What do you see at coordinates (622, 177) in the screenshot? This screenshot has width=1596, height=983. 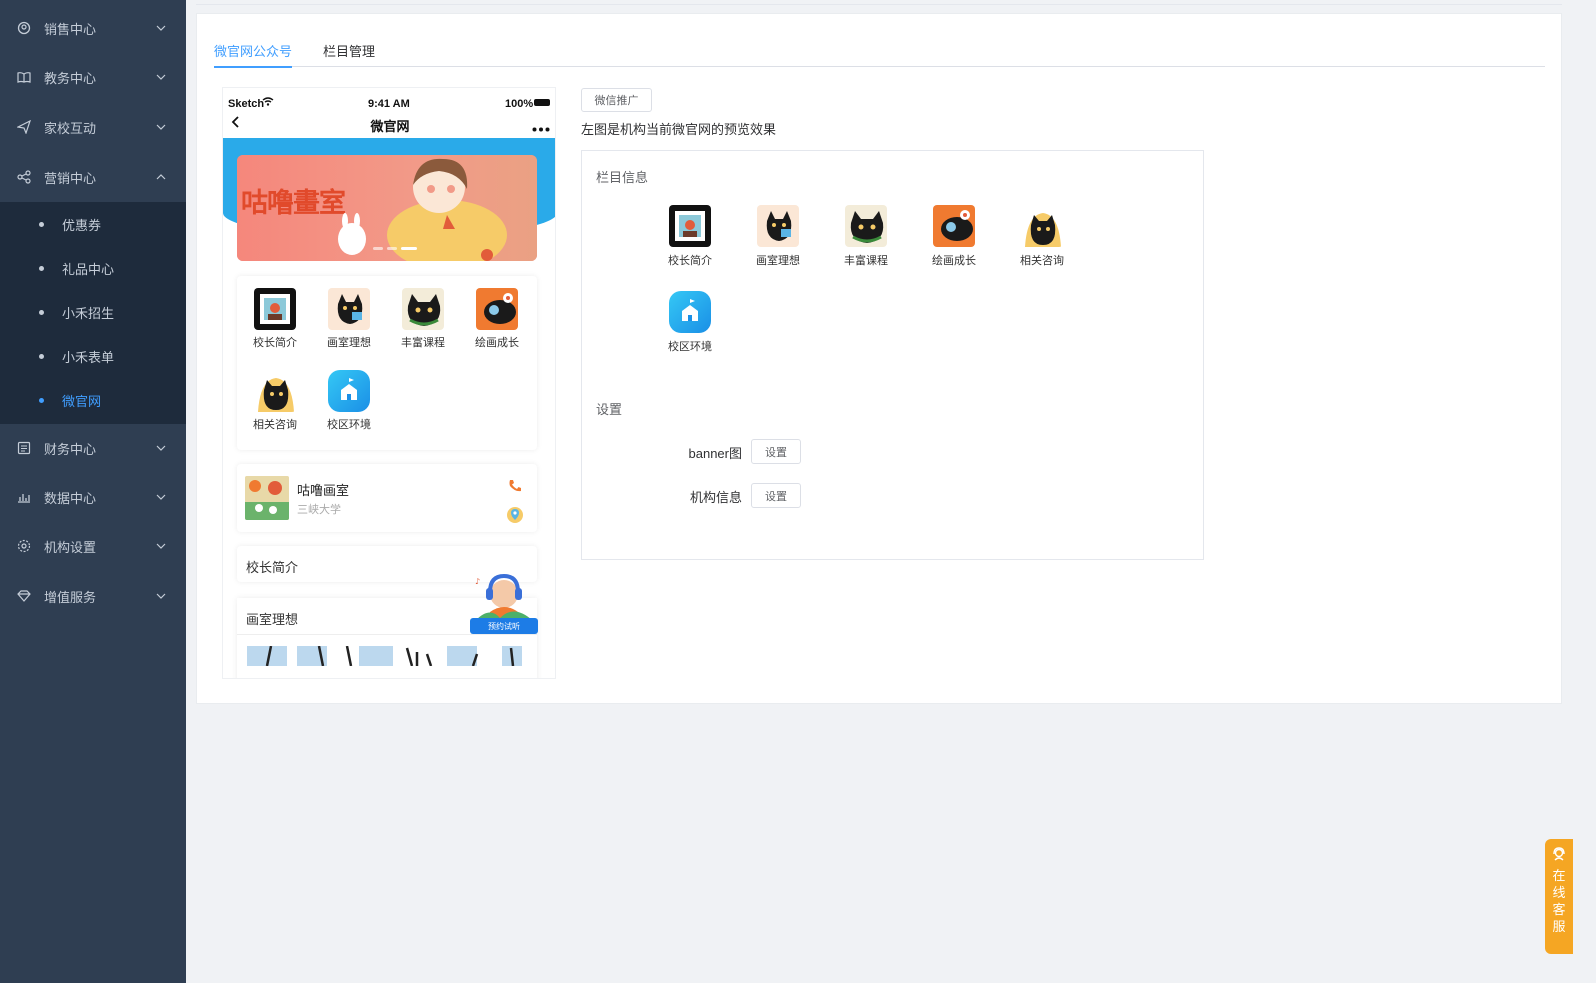 I see `columns-header: 栏目信息` at bounding box center [622, 177].